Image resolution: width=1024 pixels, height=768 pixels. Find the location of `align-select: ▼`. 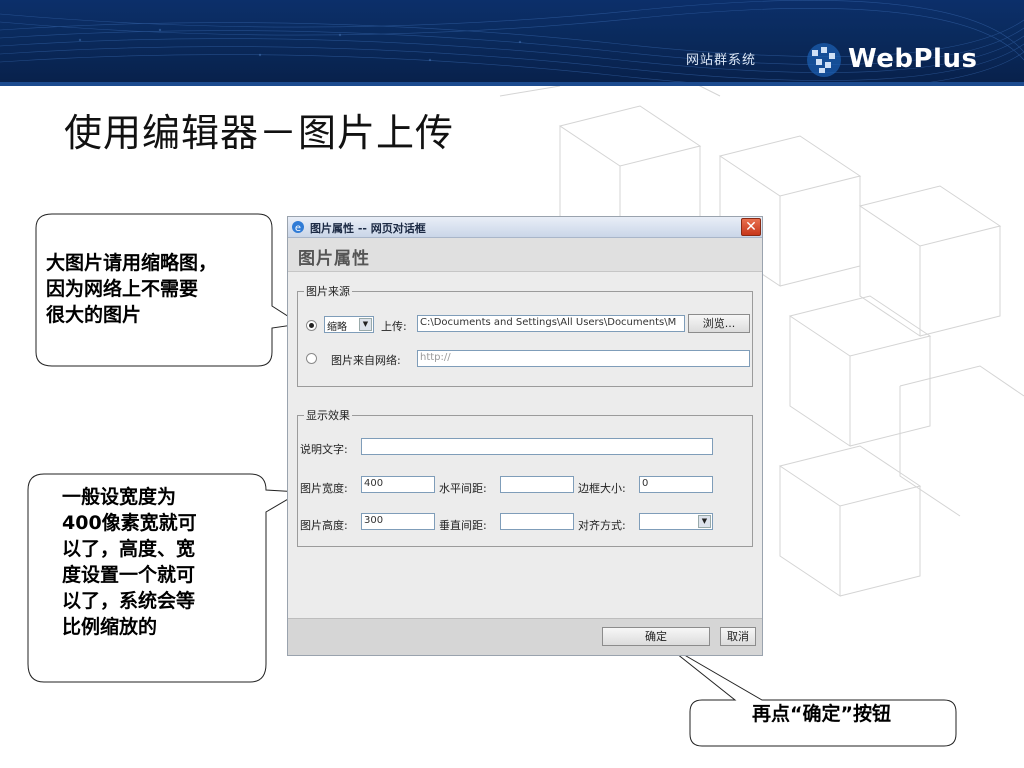

align-select: ▼ is located at coordinates (676, 521).